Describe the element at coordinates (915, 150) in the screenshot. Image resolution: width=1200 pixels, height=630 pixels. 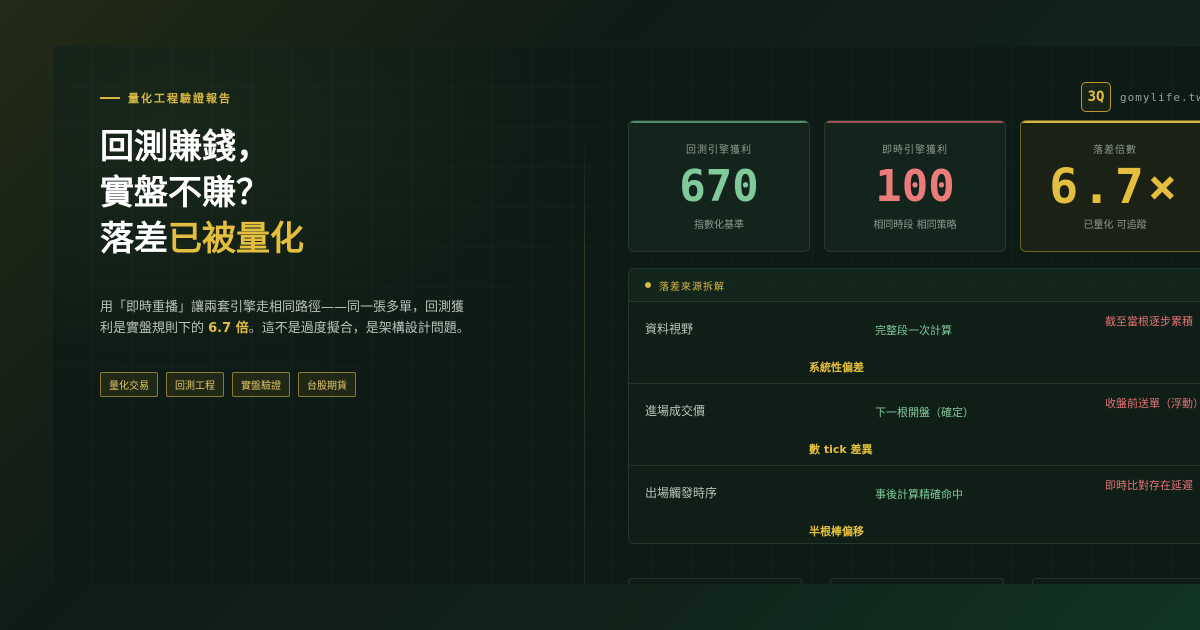
I see `stat-label: 即時引擎獲利` at that location.